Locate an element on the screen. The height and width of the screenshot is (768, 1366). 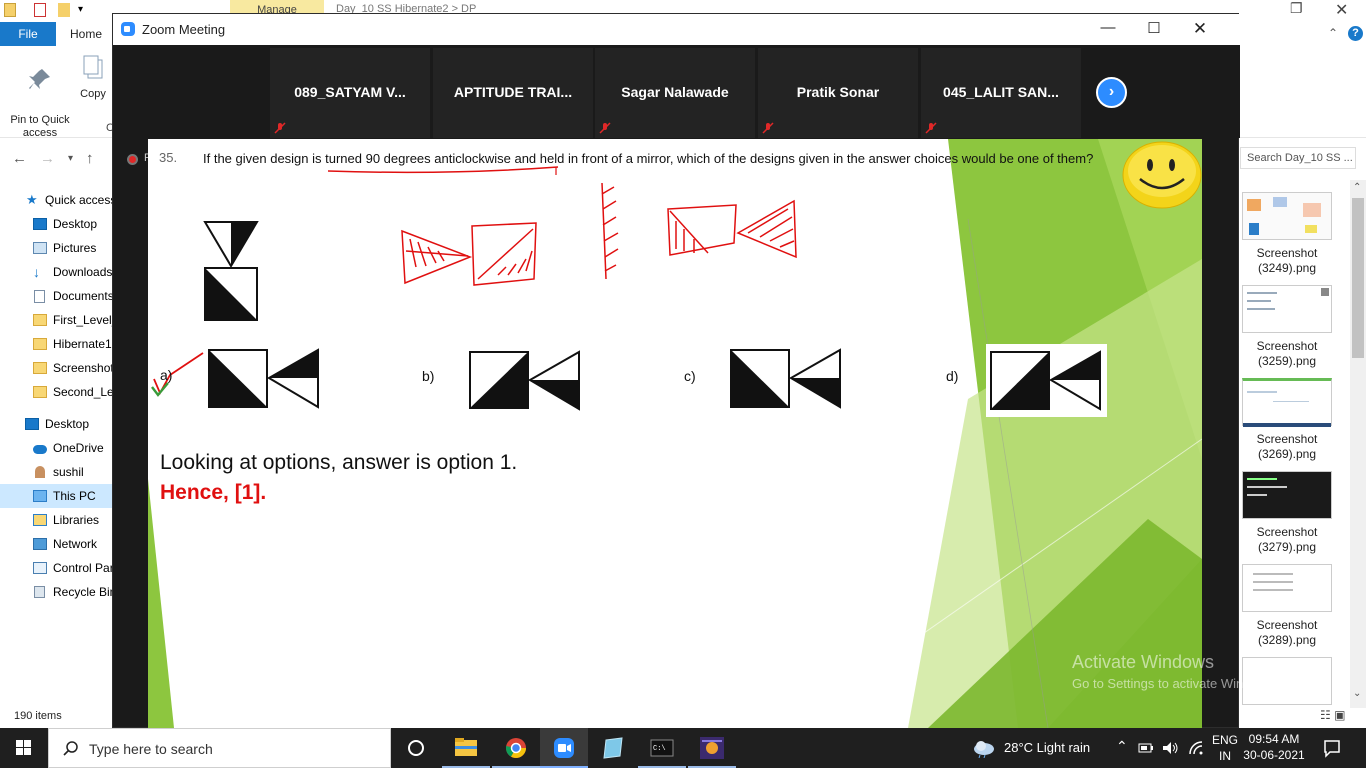
zoom-logo-icon is located at coordinates (128, 29).